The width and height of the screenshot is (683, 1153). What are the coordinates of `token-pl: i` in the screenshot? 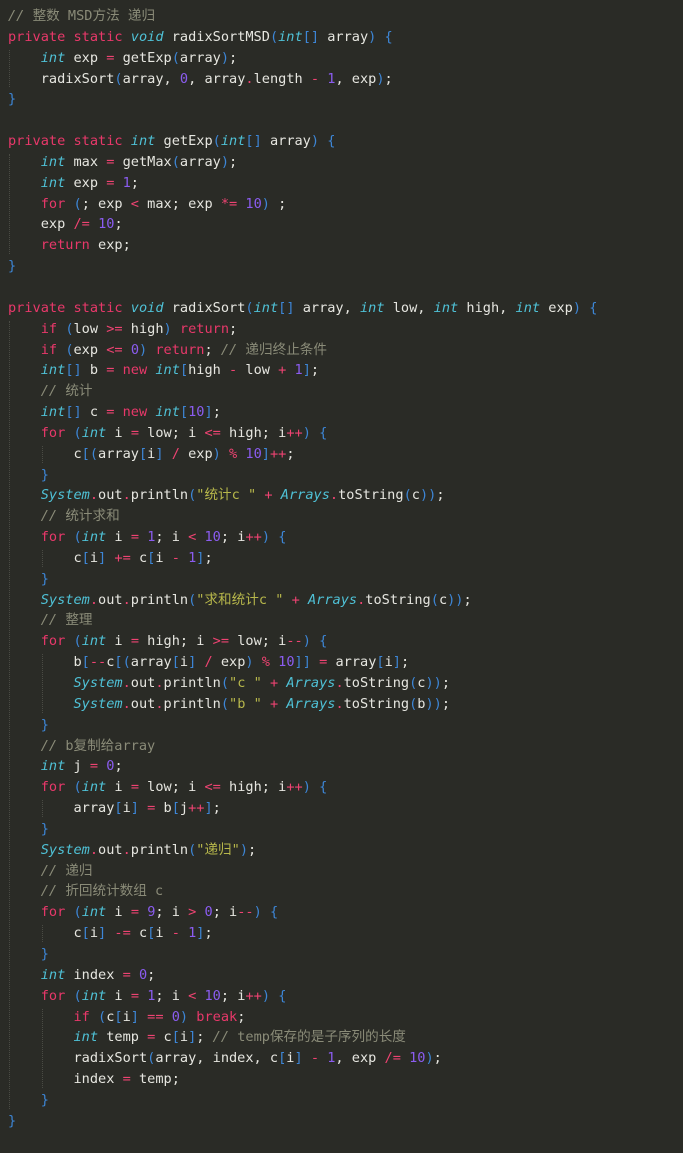 It's located at (388, 662).